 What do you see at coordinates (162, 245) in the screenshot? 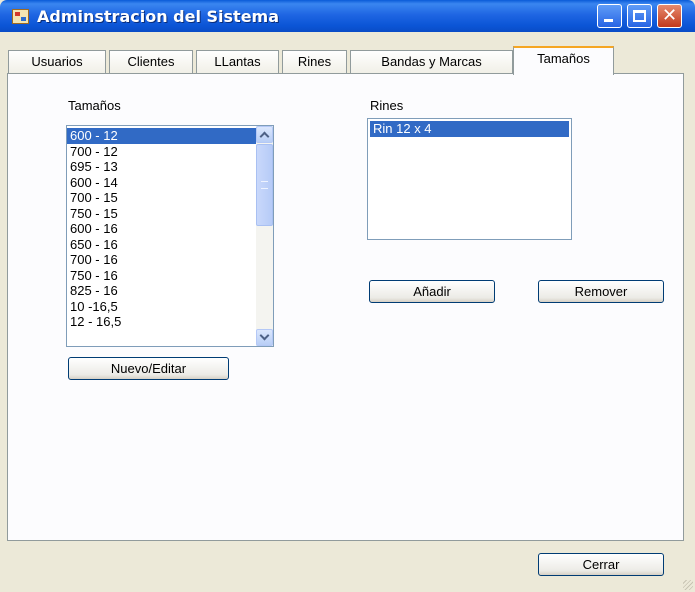
I see `list-item: 650 - 16` at bounding box center [162, 245].